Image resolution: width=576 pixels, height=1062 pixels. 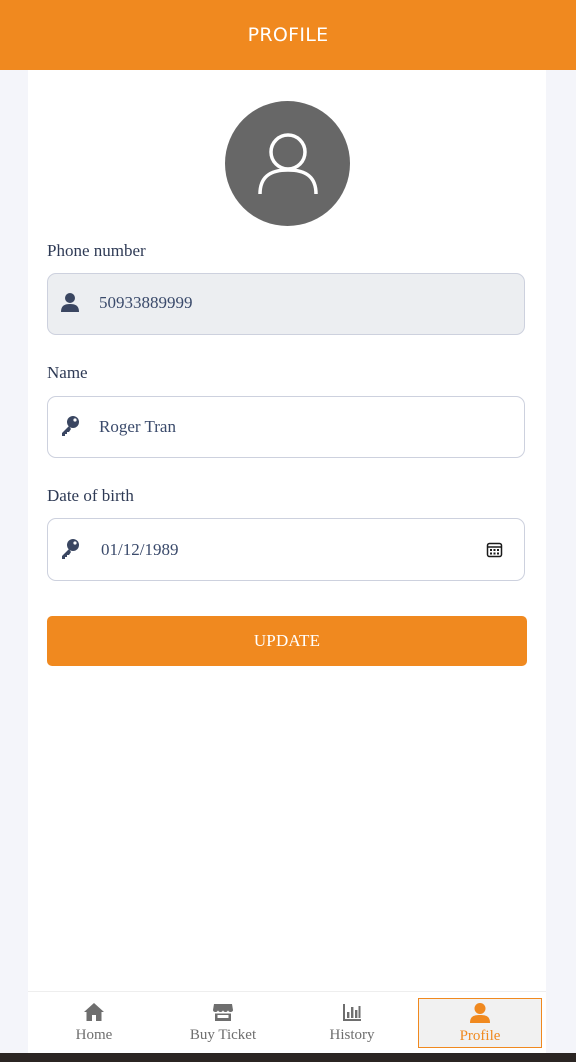 What do you see at coordinates (94, 1023) in the screenshot?
I see `nav-item-home: Home` at bounding box center [94, 1023].